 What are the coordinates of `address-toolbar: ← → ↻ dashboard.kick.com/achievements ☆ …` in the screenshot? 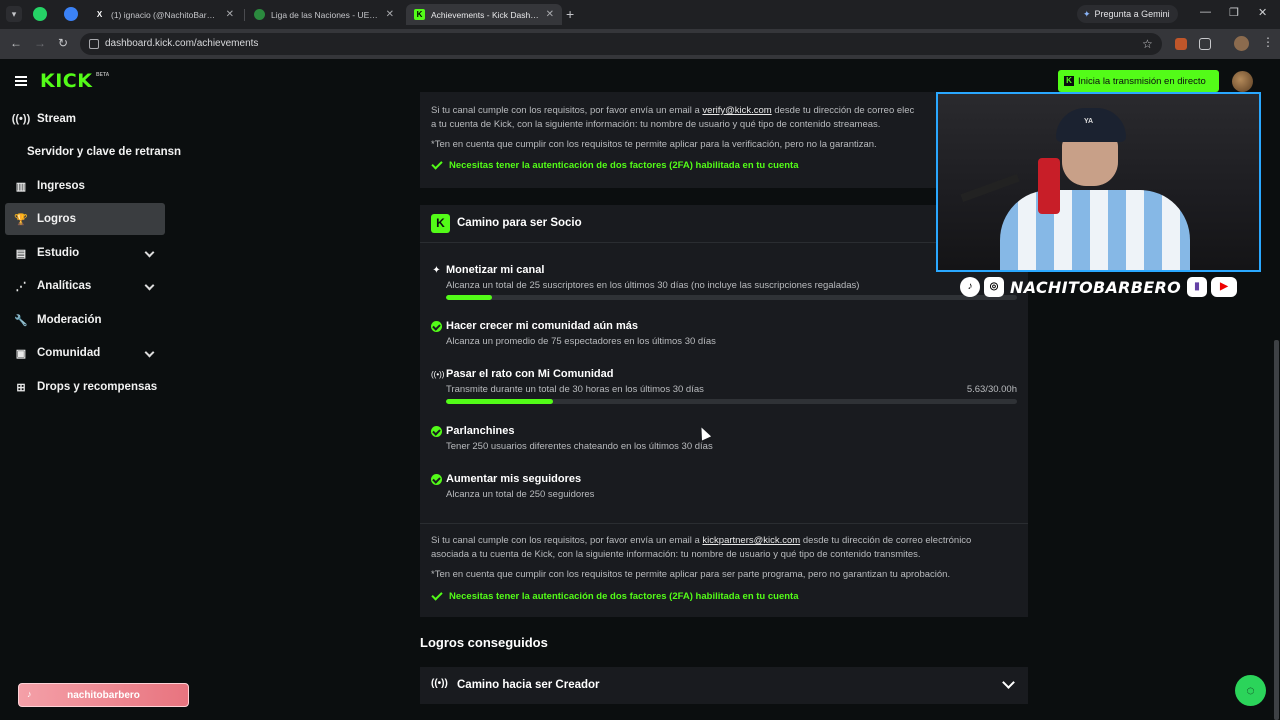 It's located at (640, 44).